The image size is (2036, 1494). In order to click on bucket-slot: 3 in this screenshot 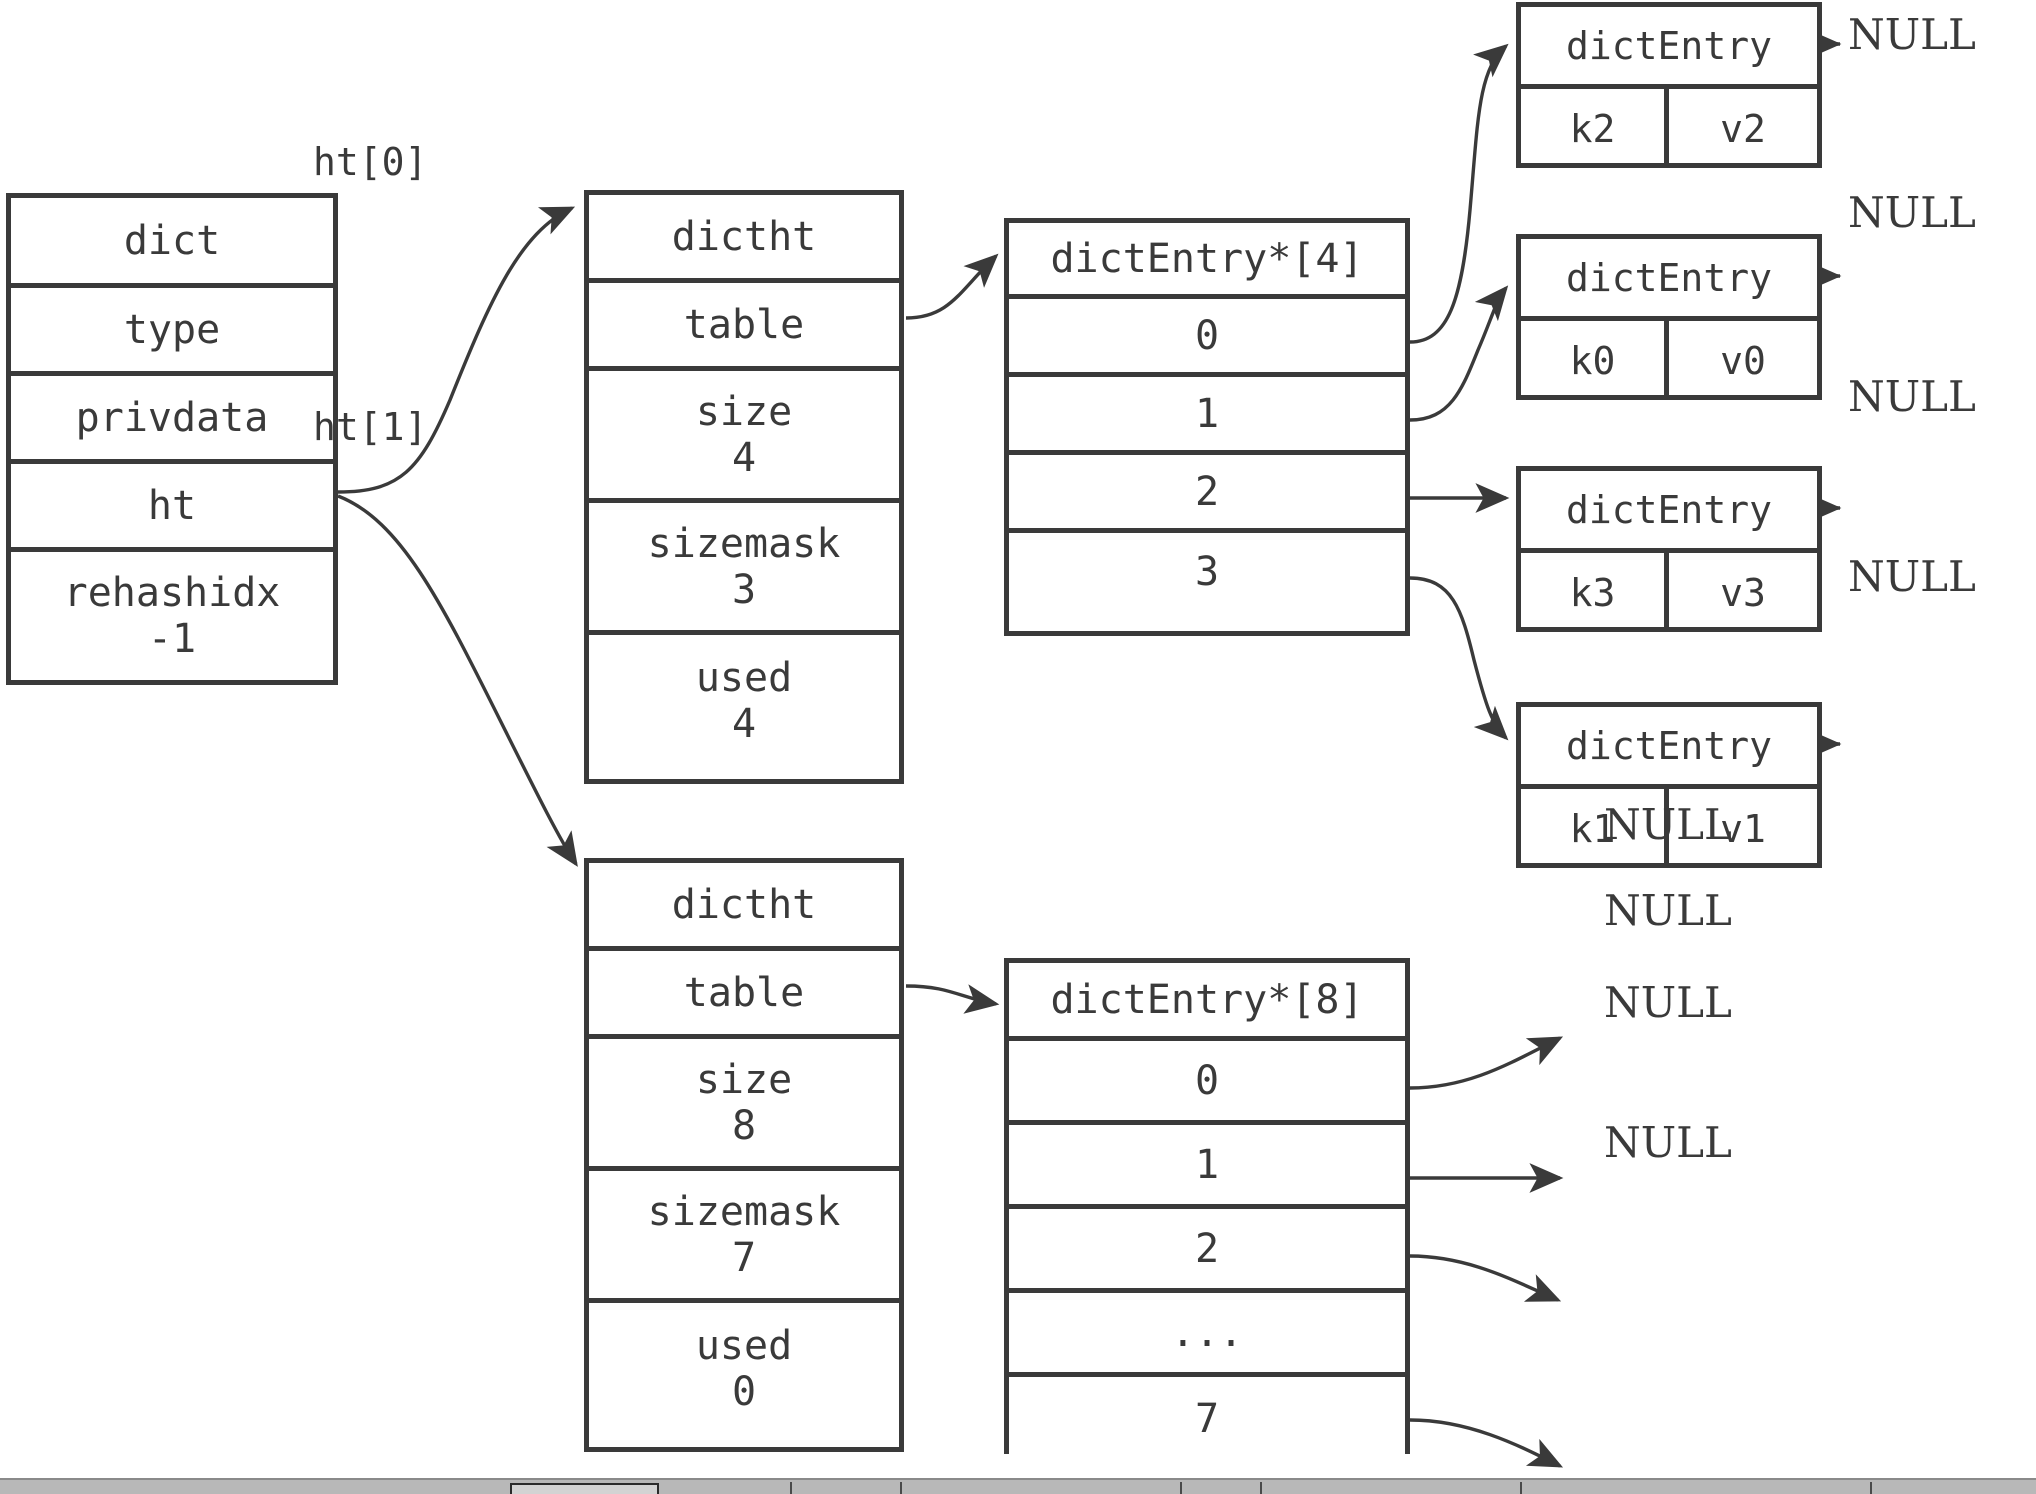, I will do `click(1207, 572)`.